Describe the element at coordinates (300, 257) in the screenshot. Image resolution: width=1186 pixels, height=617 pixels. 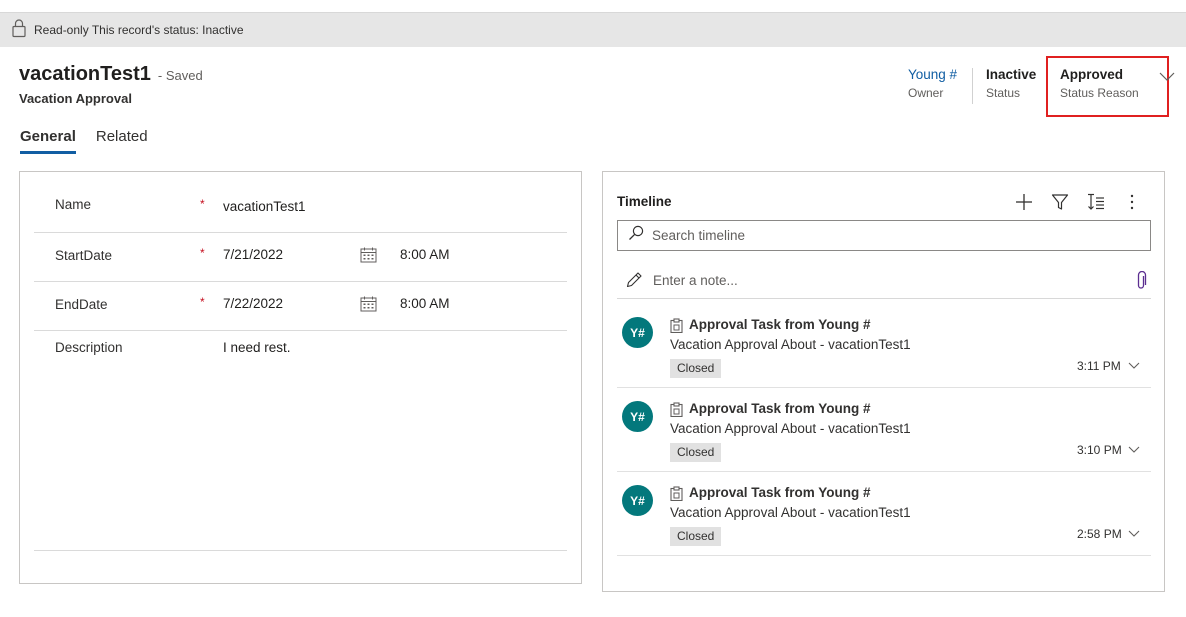
I see `startdate-row: StartDate * 7/21/2022 8:00 AM` at that location.